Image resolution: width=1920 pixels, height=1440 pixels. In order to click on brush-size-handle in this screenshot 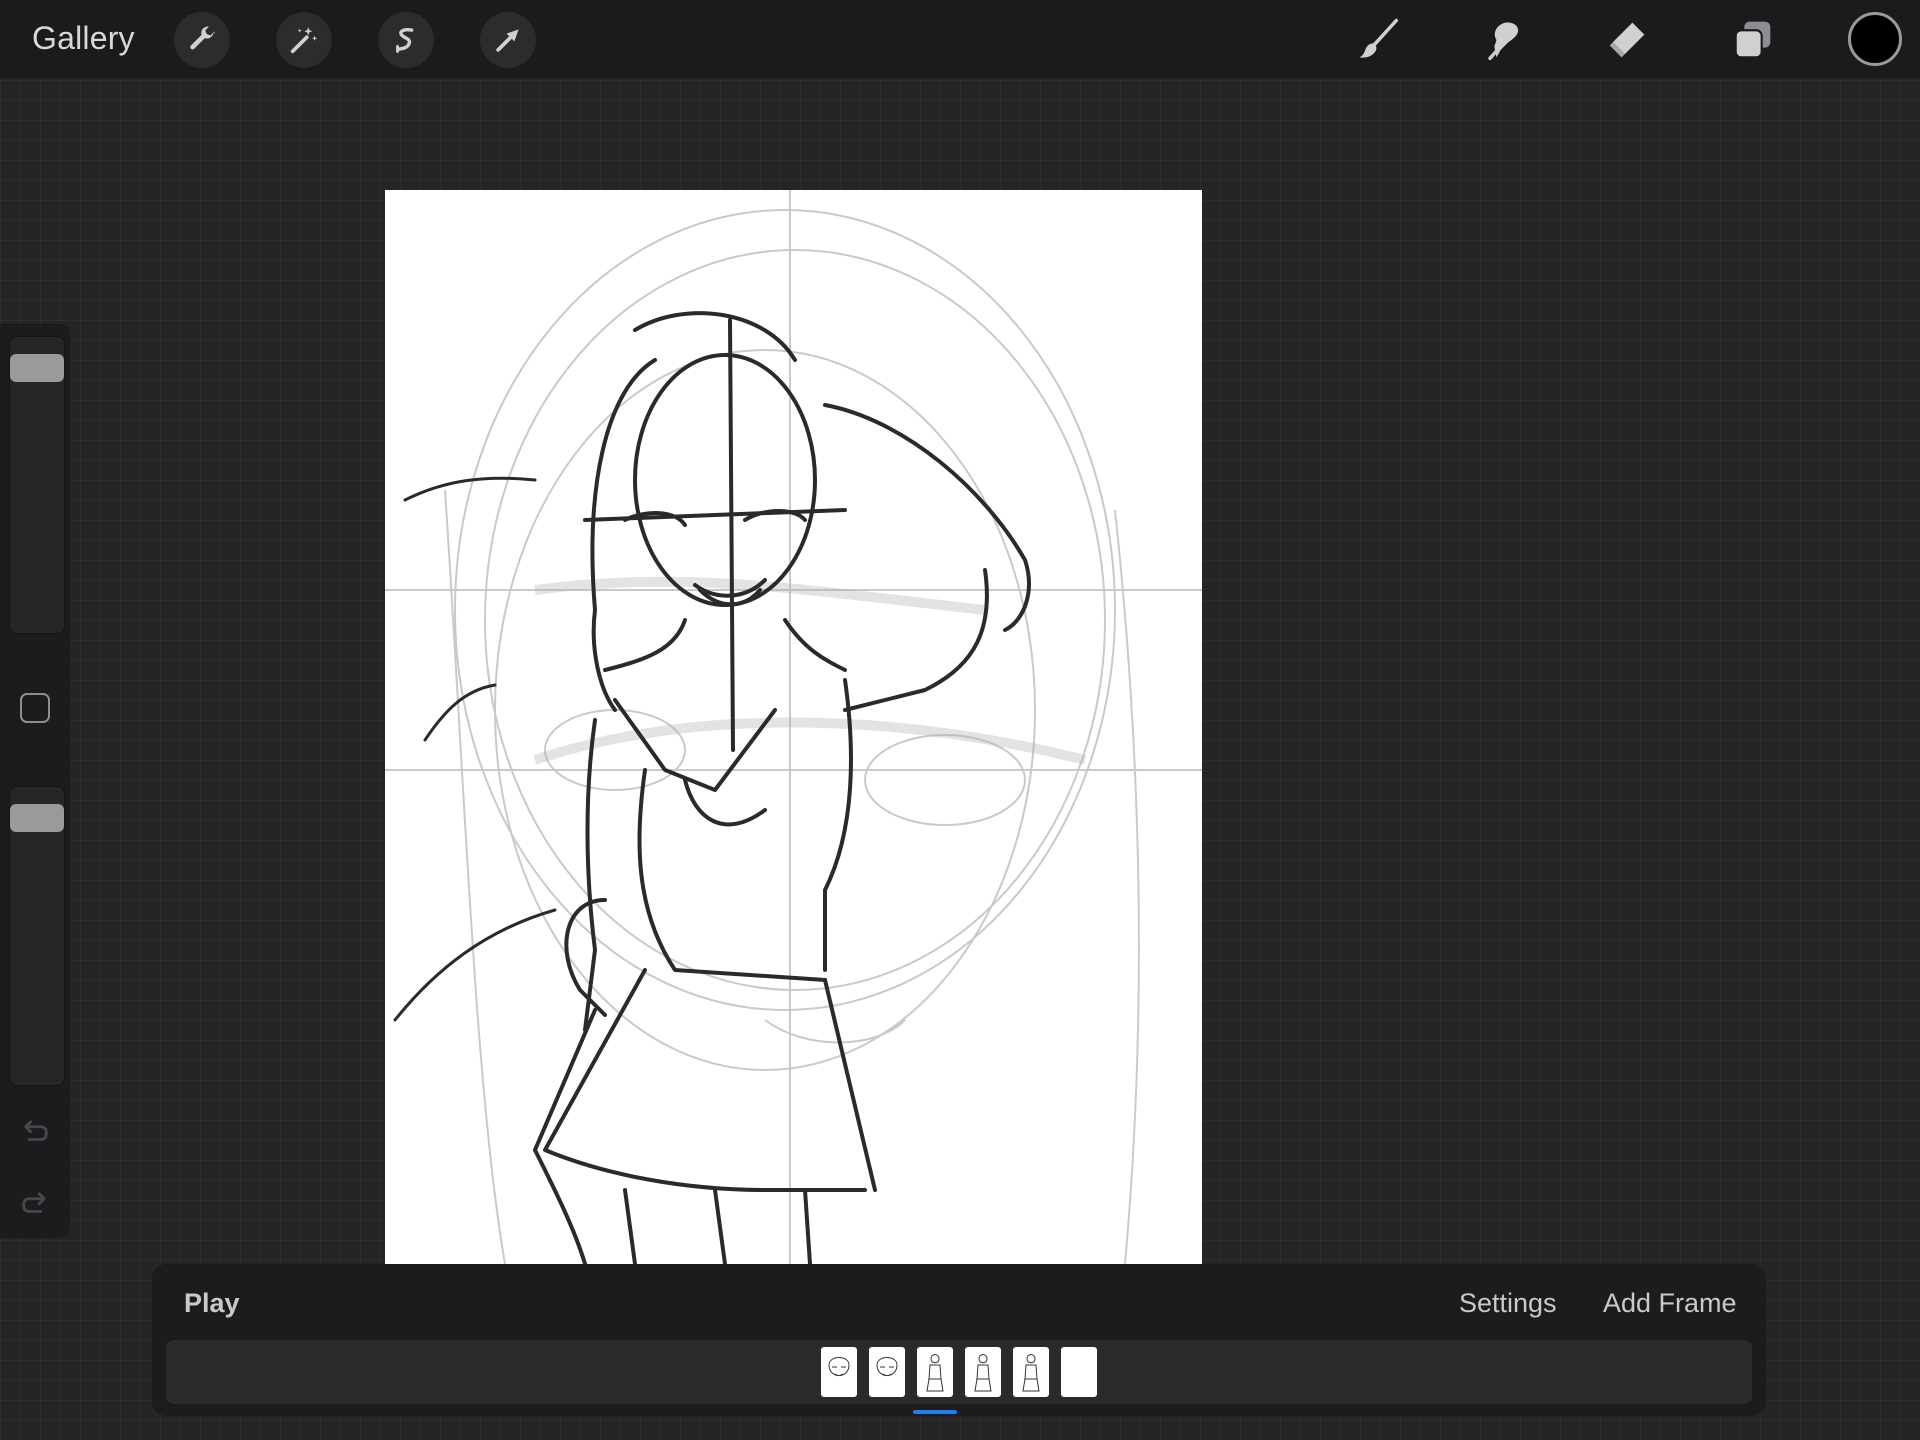, I will do `click(37, 368)`.